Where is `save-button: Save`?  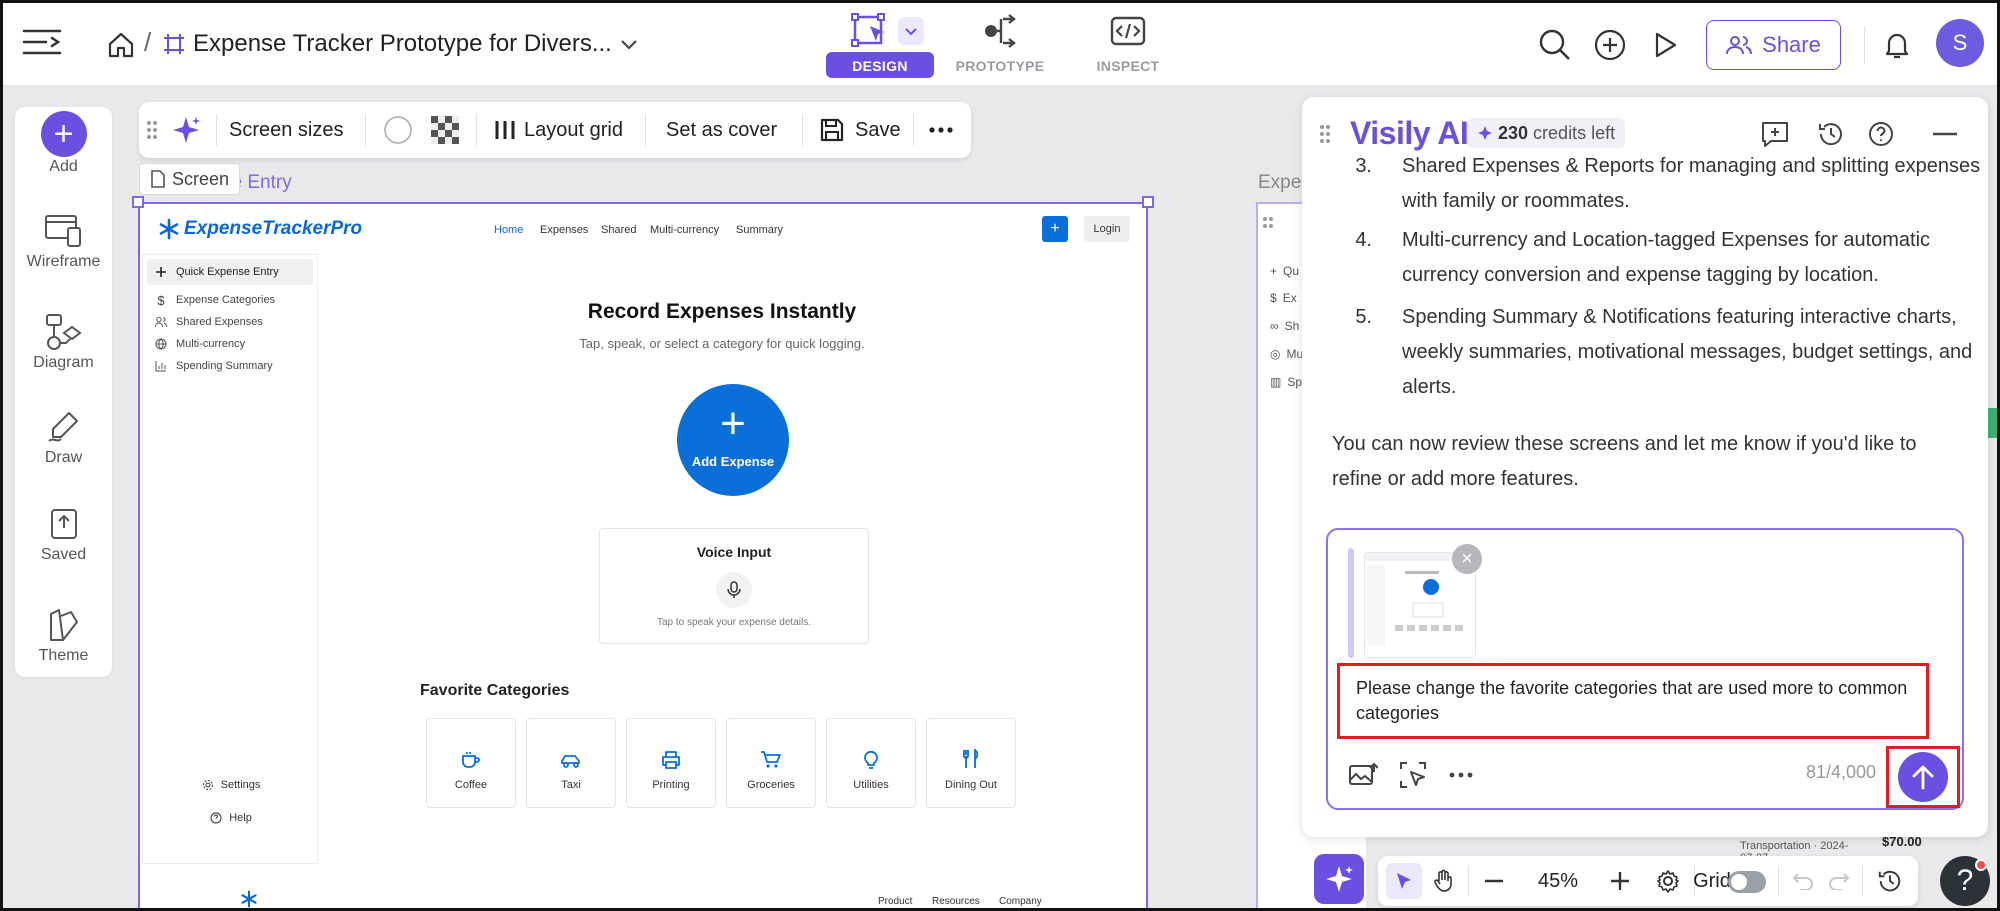 save-button: Save is located at coordinates (860, 130).